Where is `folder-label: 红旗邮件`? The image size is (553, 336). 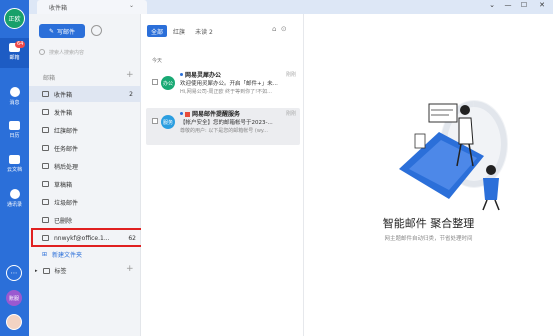 folder-label: 红旗邮件 is located at coordinates (66, 131).